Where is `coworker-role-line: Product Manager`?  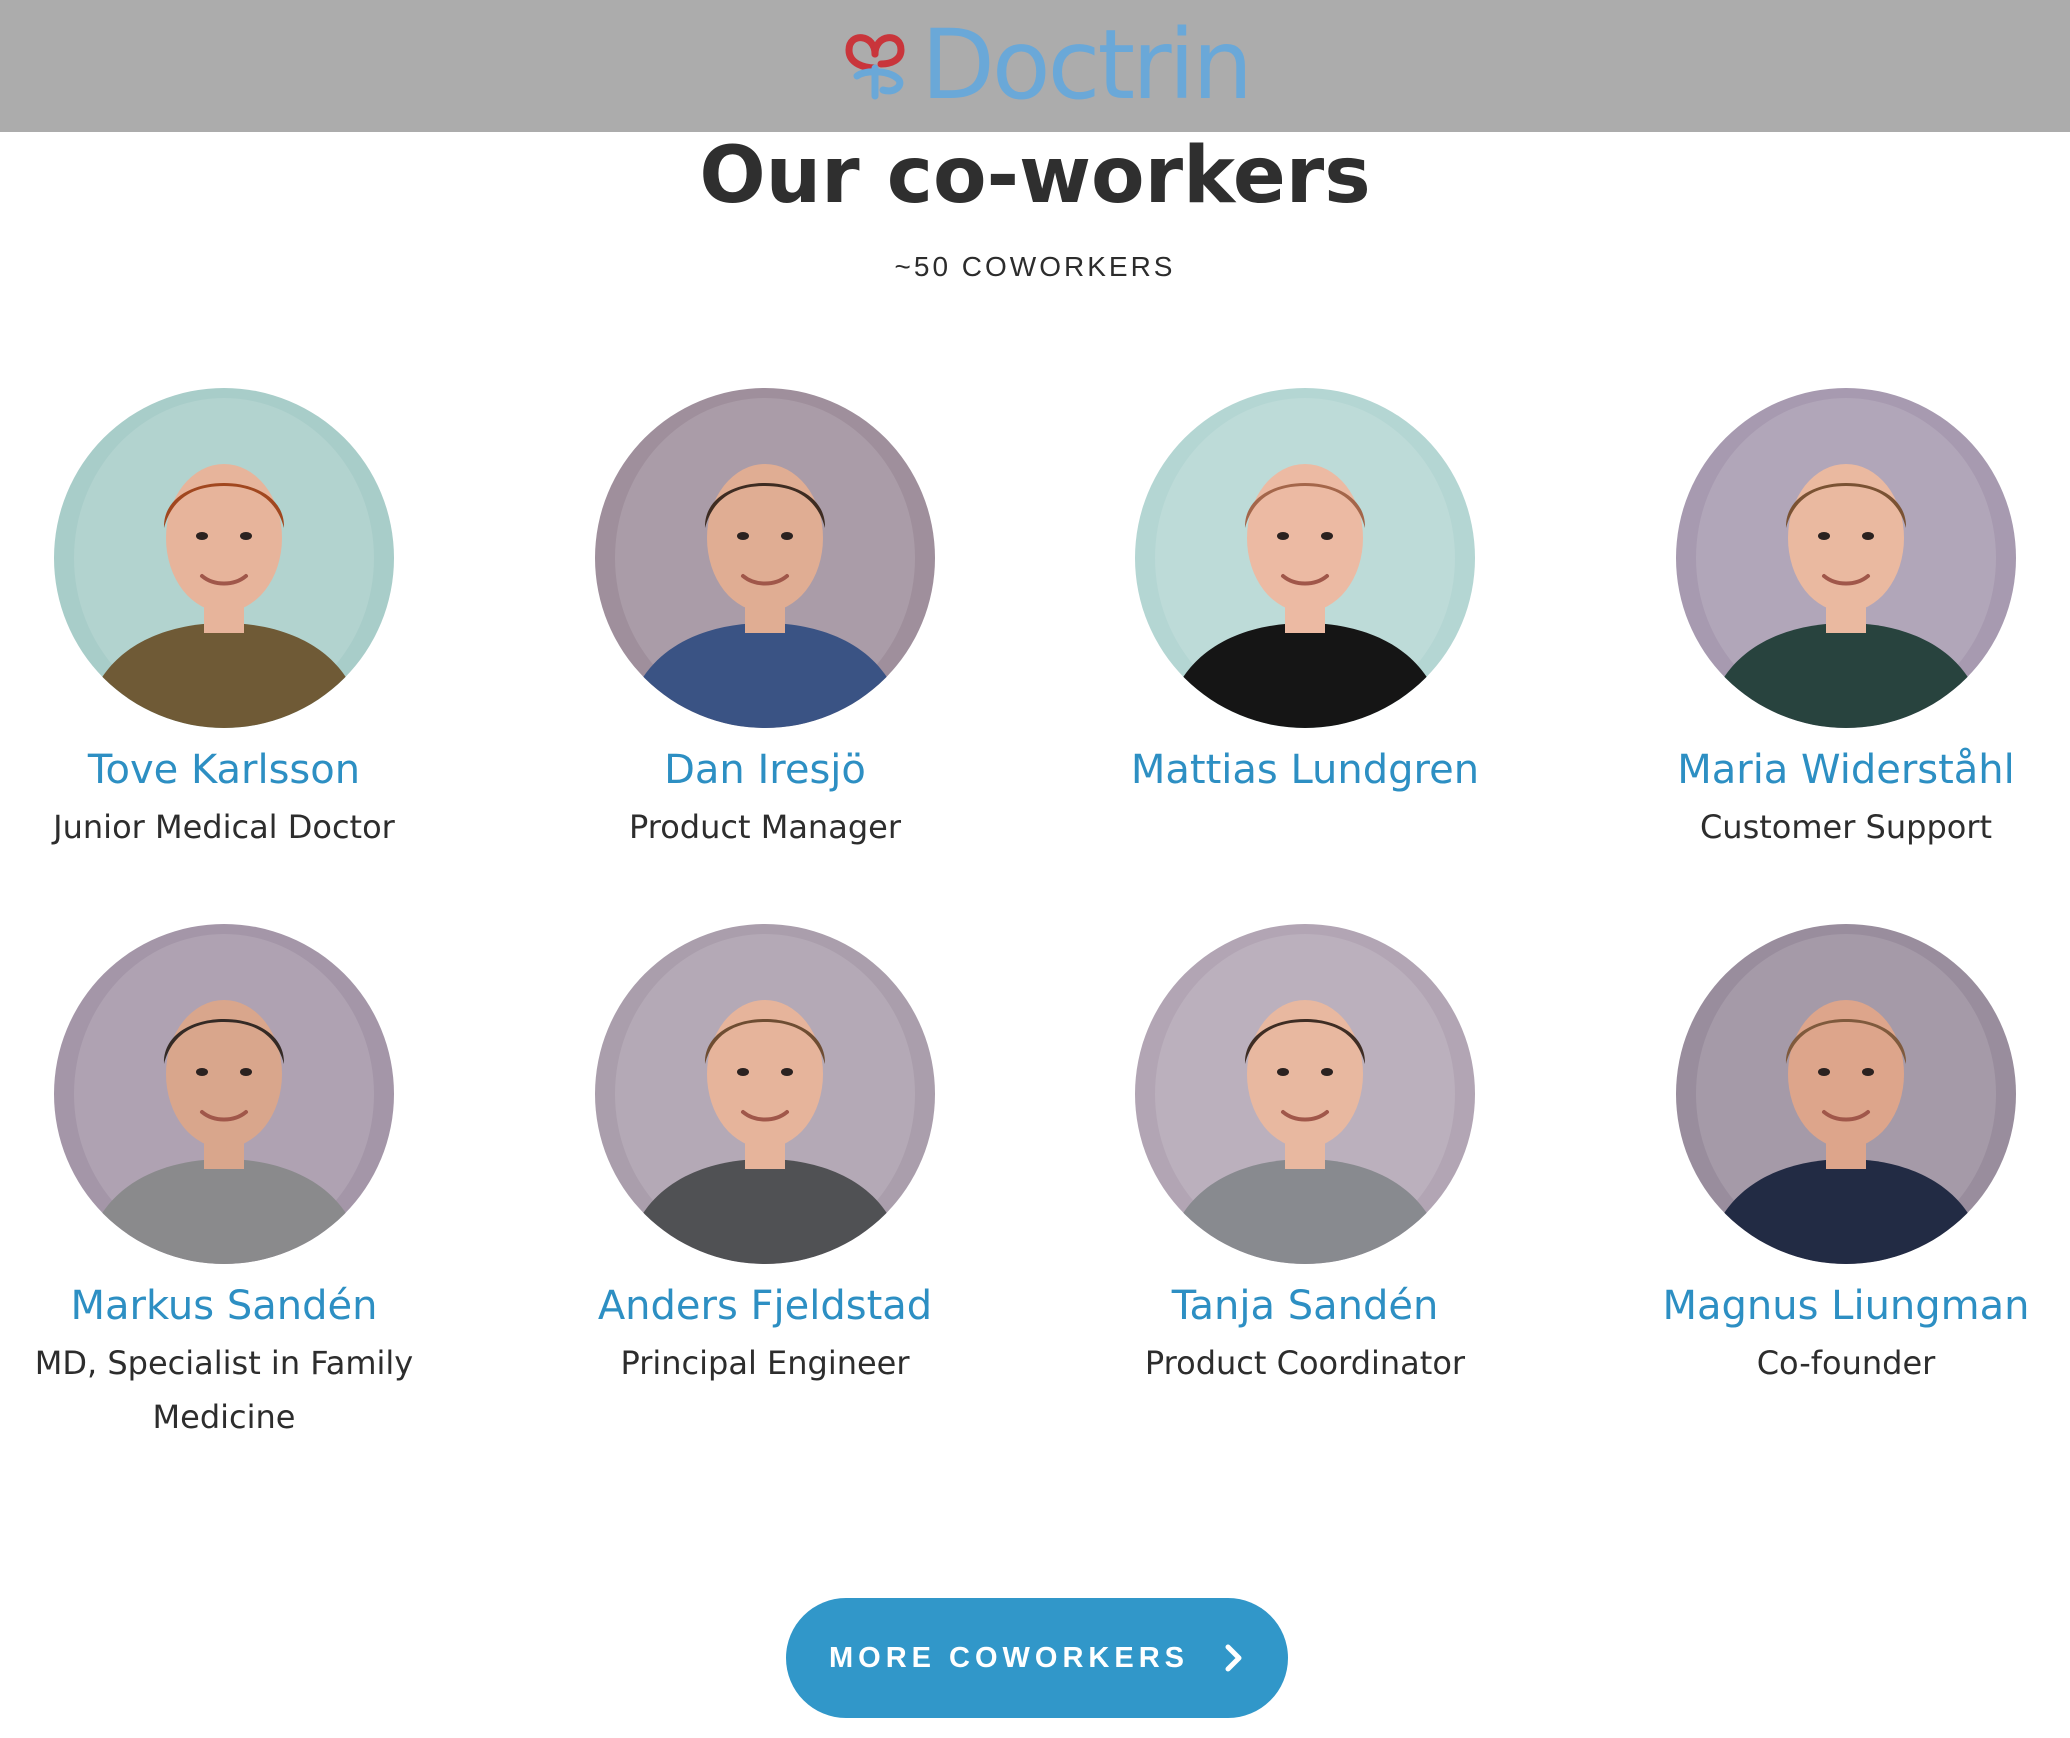 coworker-role-line: Product Manager is located at coordinates (765, 827).